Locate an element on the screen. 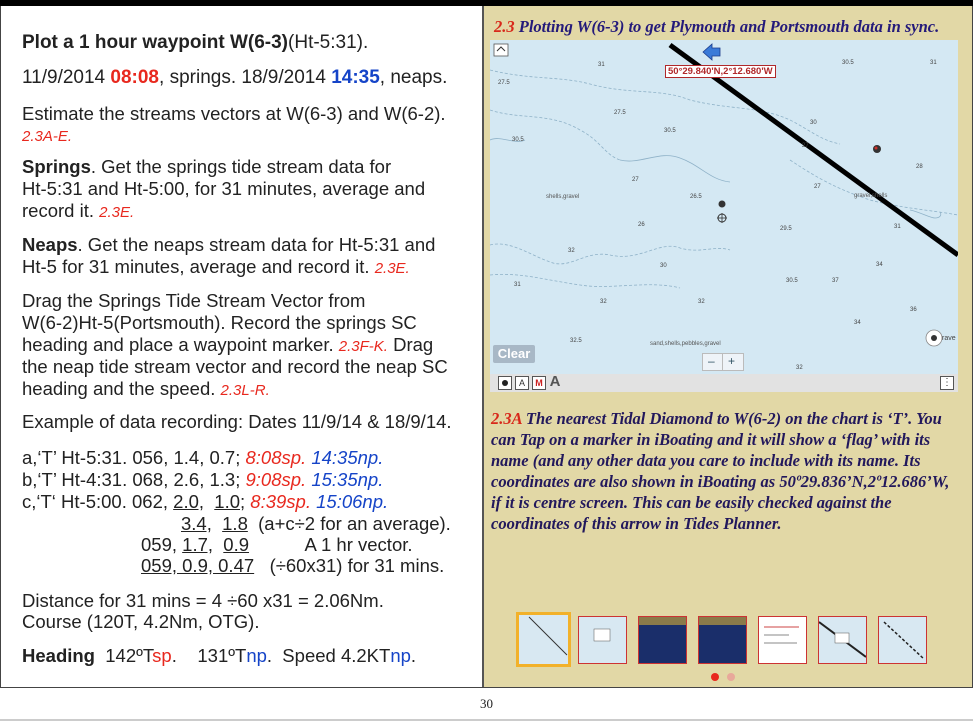  depth-sounding: 26 is located at coordinates (641, 225).